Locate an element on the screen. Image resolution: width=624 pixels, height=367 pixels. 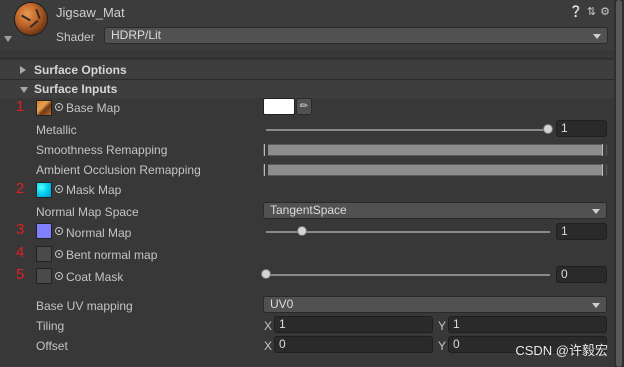
preset-icon: ⇅ is located at coordinates (591, 11).